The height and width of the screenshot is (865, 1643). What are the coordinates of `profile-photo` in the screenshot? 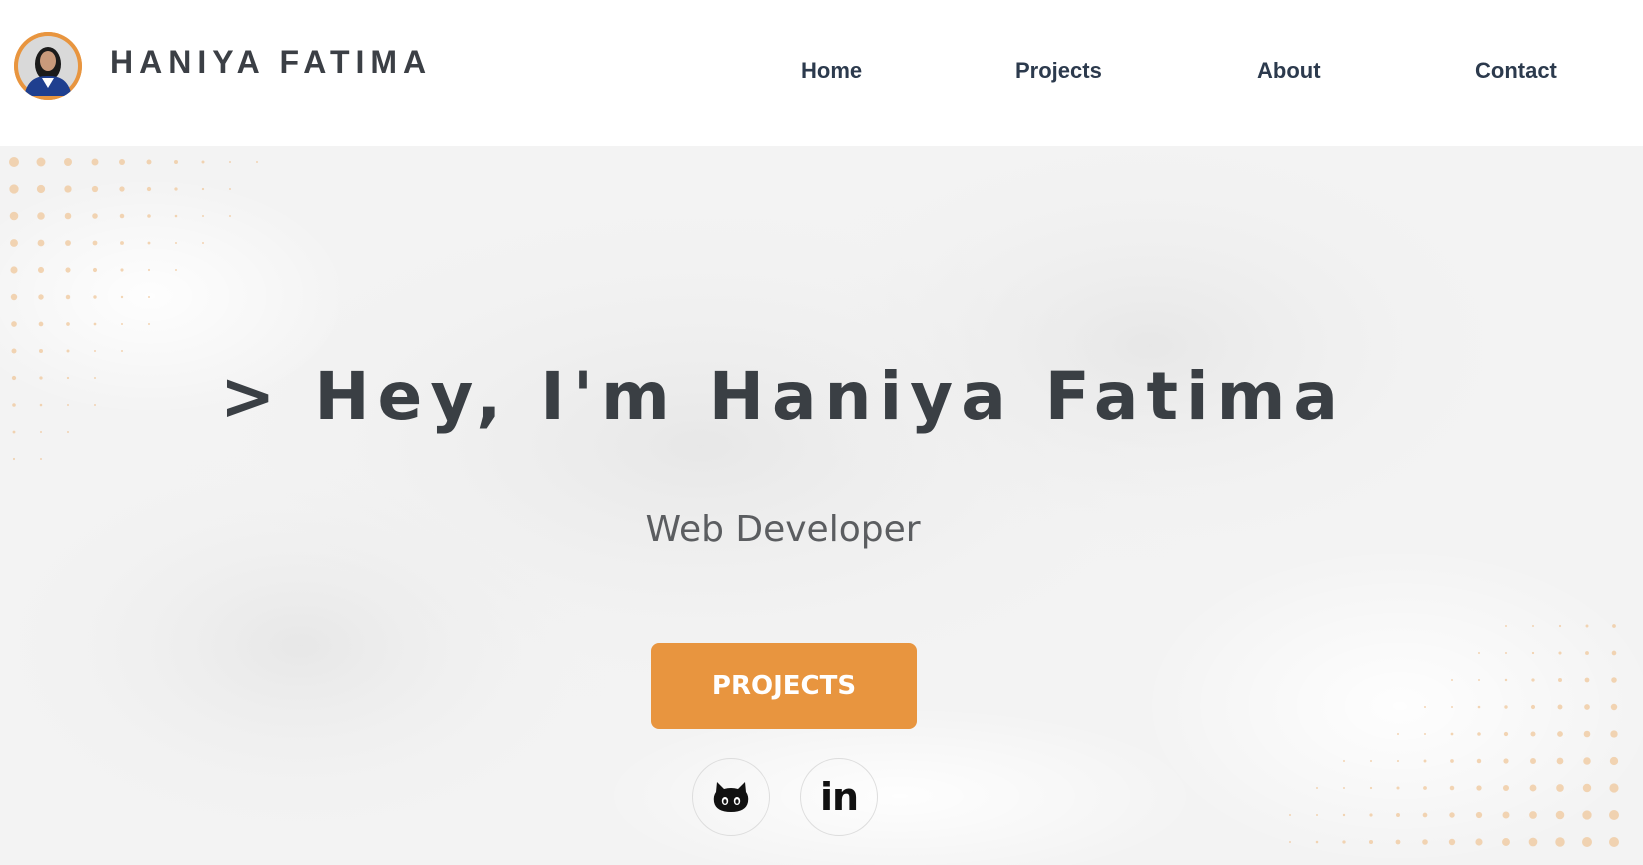 It's located at (48, 66).